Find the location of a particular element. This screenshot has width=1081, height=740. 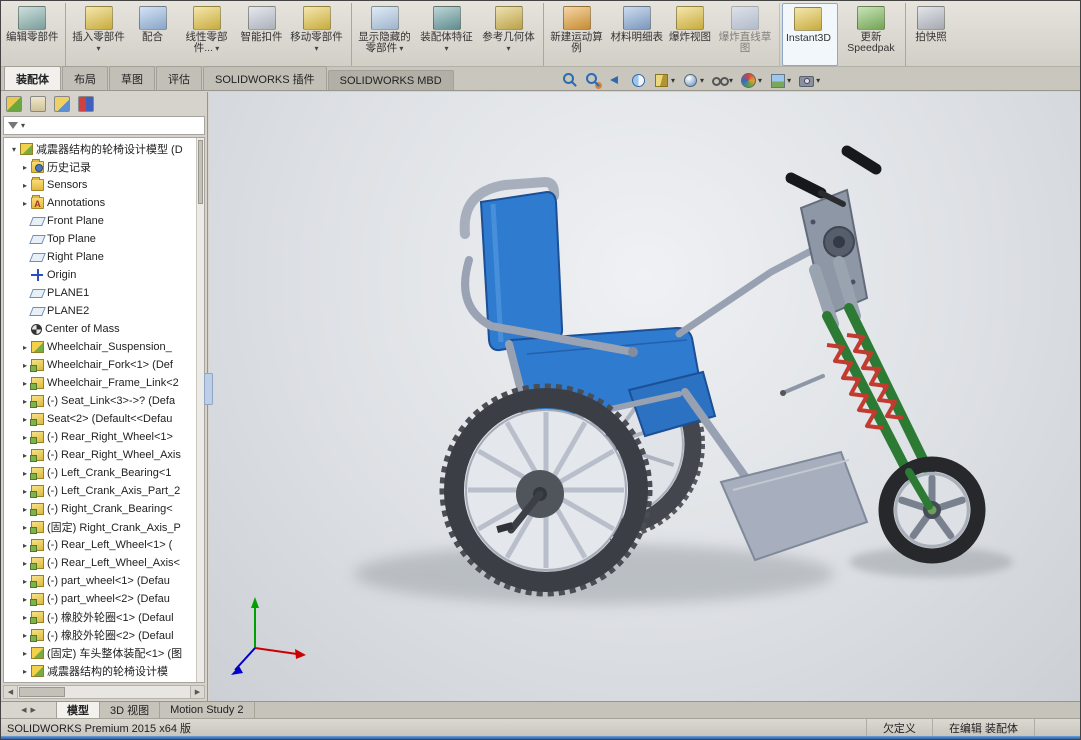

ribbon-button: 爆炸视图 is located at coordinates (690, 34).